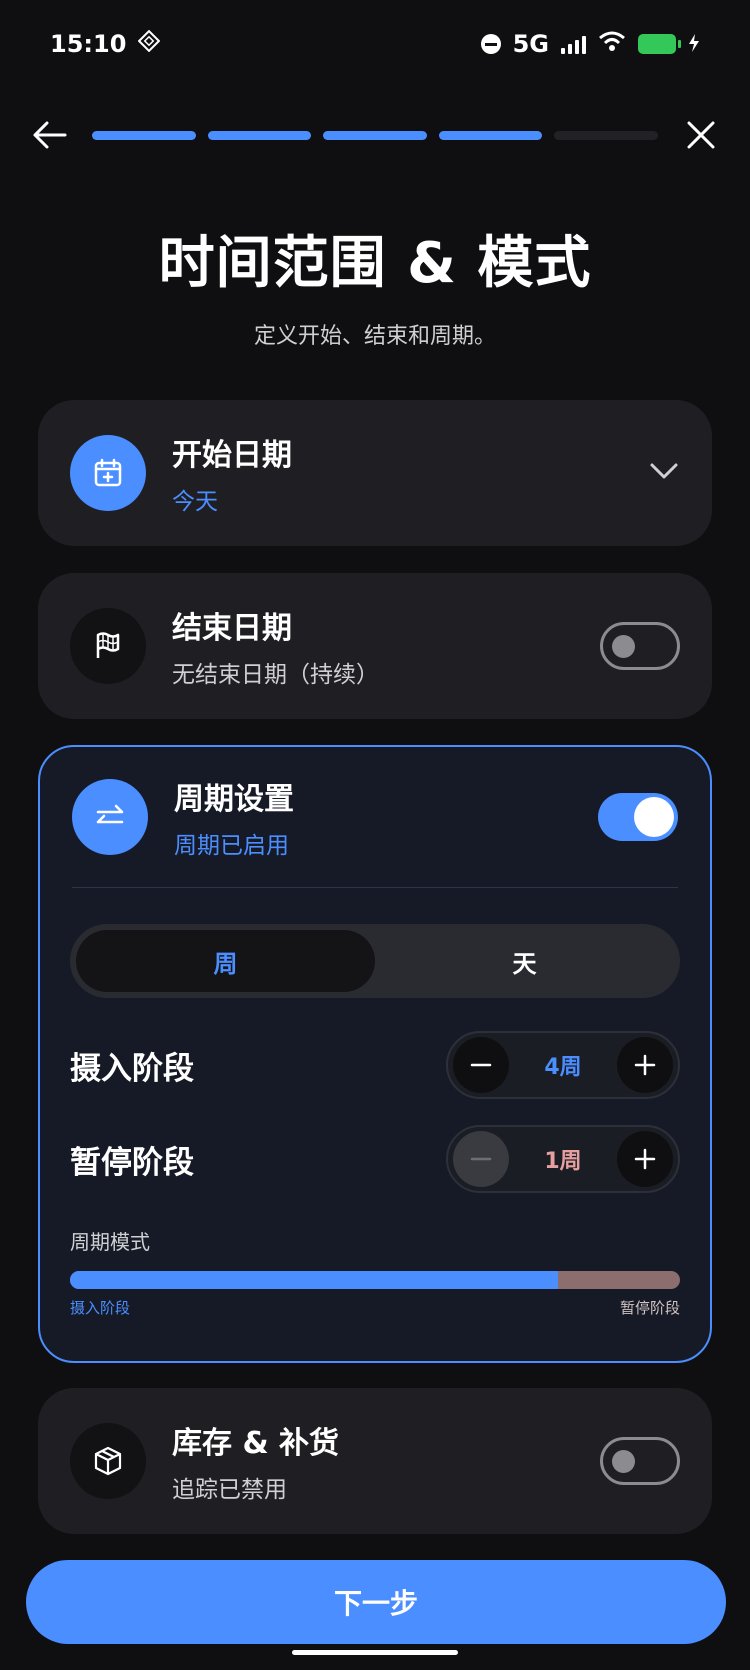 This screenshot has width=750, height=1670. Describe the element at coordinates (232, 628) in the screenshot. I see `end-date-label: 结束日期` at that location.